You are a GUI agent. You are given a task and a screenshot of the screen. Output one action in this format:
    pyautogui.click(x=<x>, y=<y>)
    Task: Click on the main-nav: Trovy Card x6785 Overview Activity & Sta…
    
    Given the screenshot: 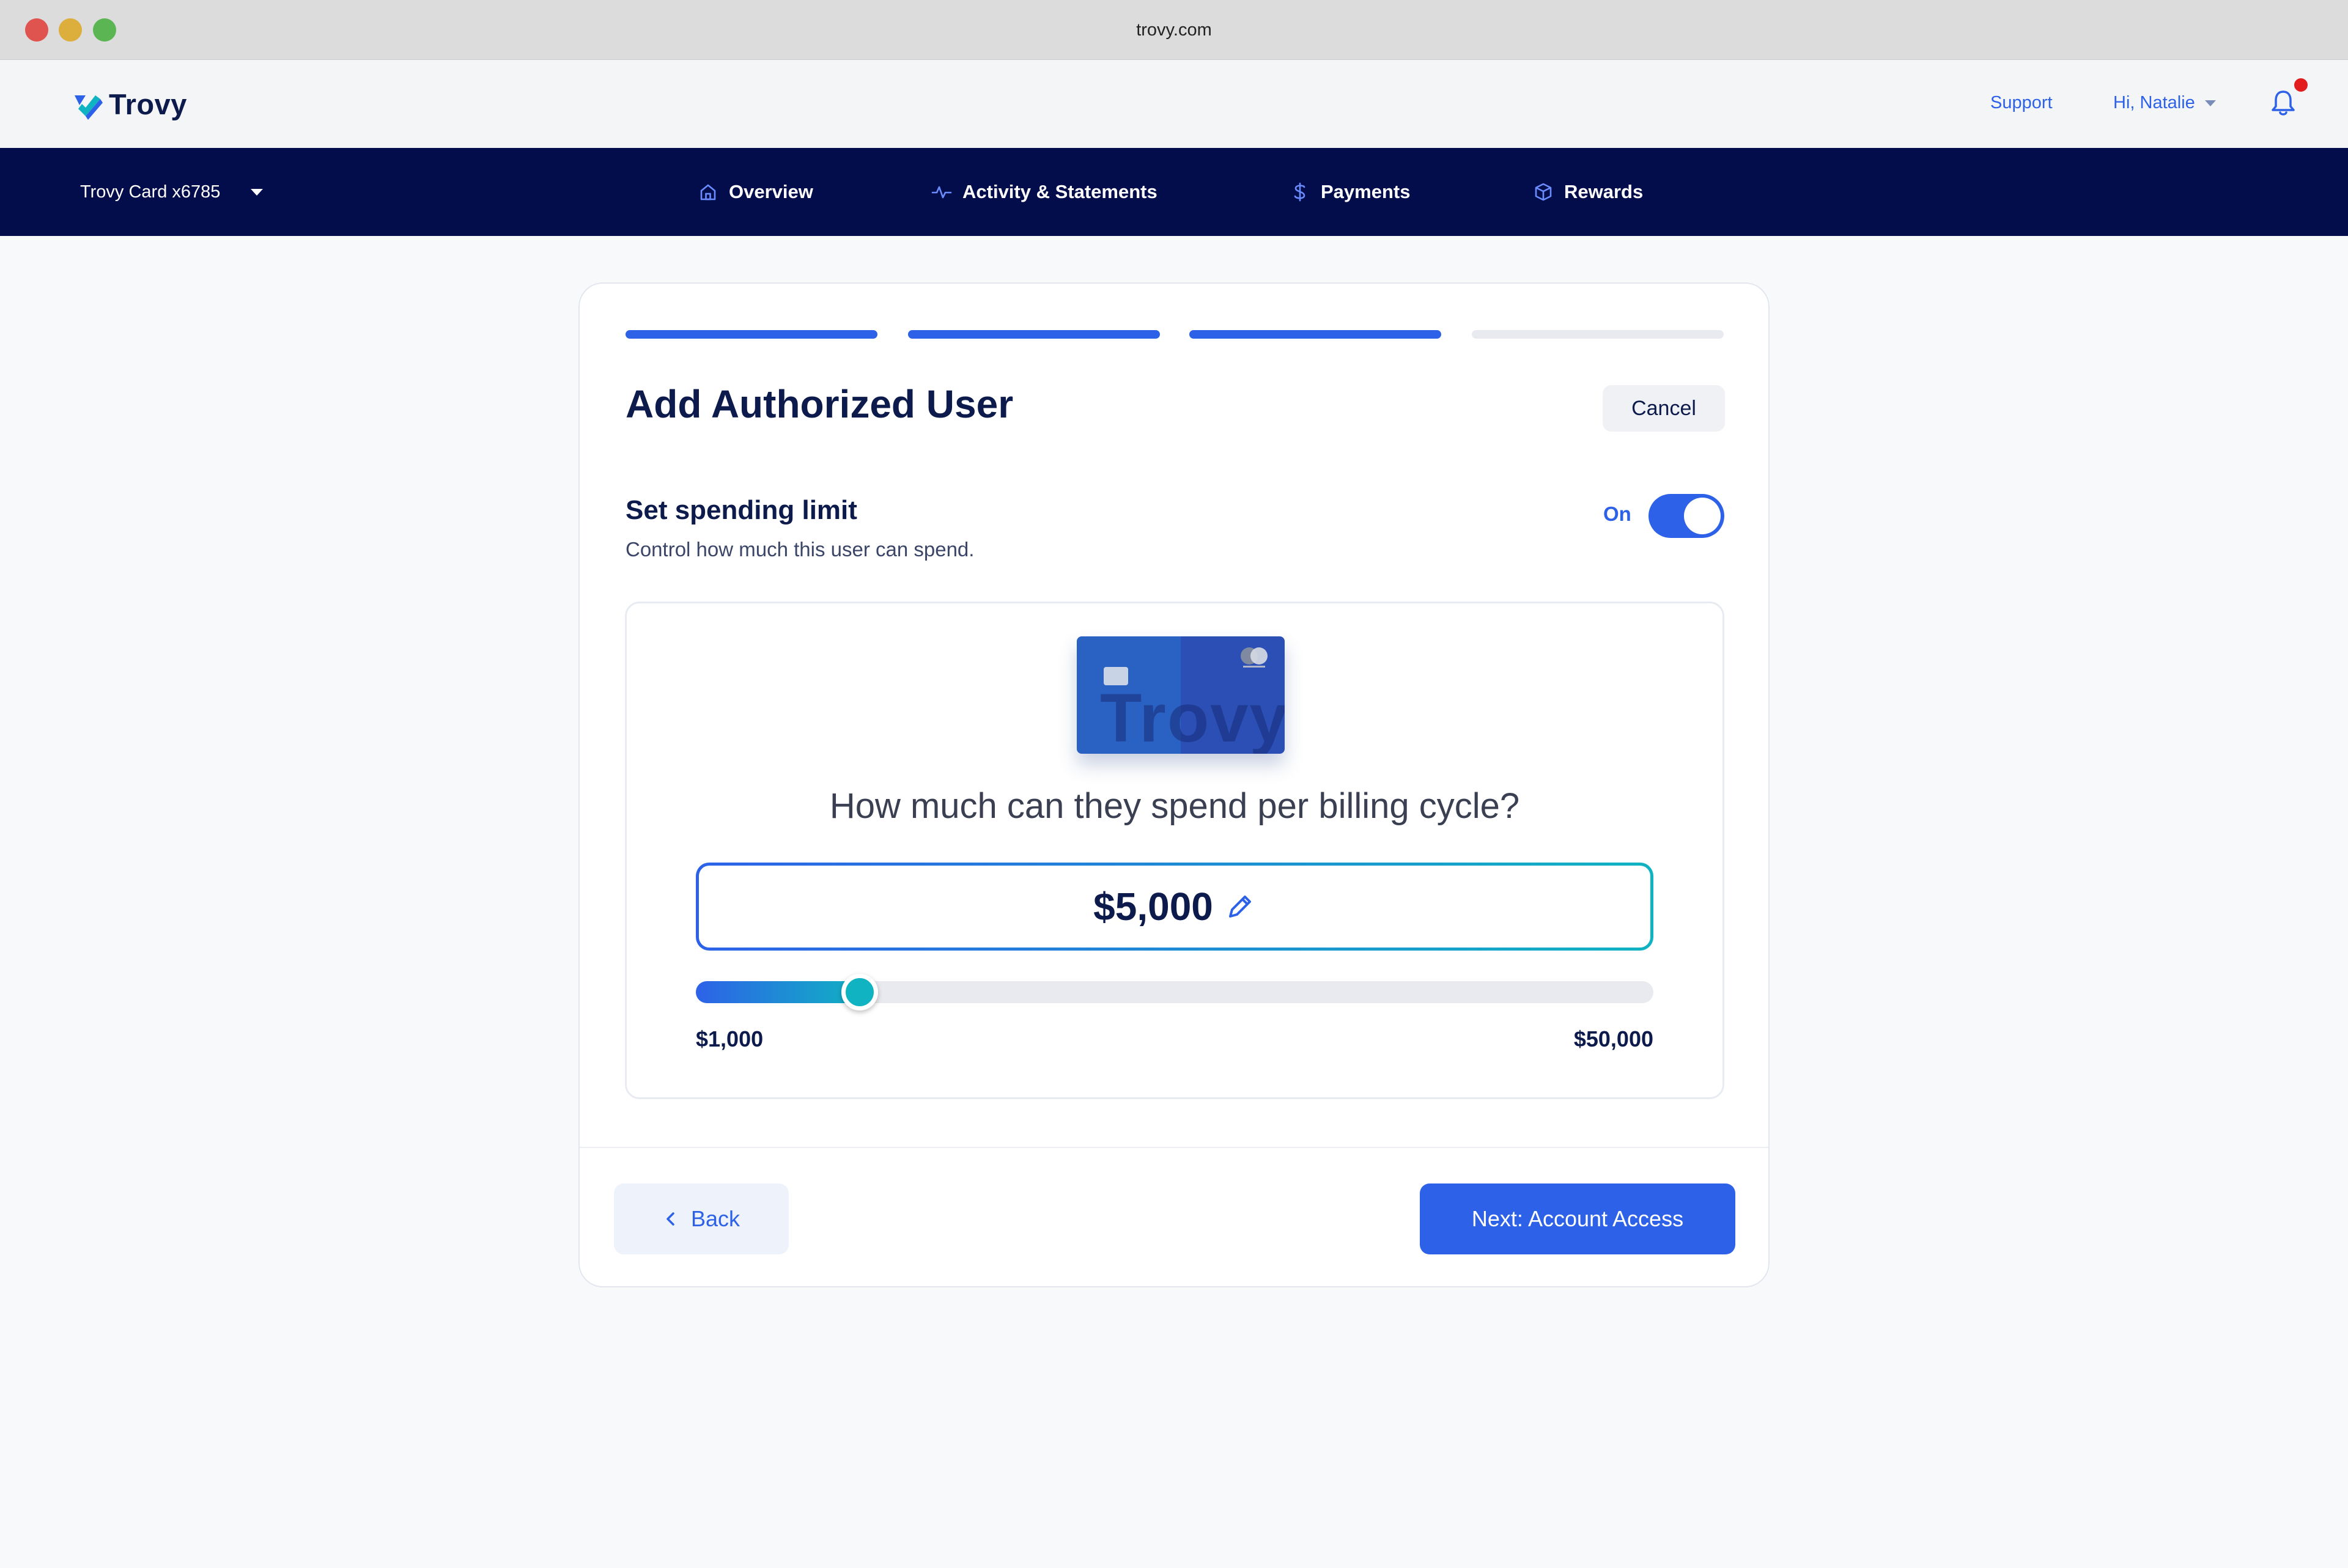 What is the action you would take?
    pyautogui.click(x=1174, y=192)
    